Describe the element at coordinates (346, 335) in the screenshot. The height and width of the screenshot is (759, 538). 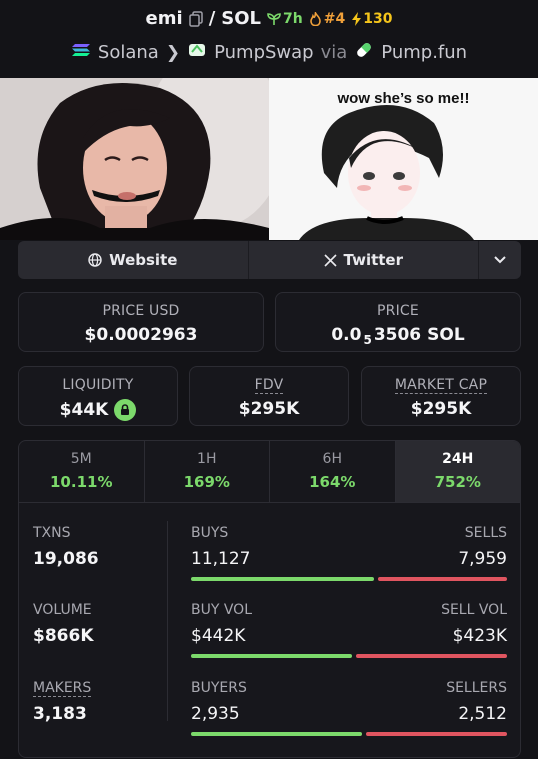
I see `price-native-prefix: 0.0` at that location.